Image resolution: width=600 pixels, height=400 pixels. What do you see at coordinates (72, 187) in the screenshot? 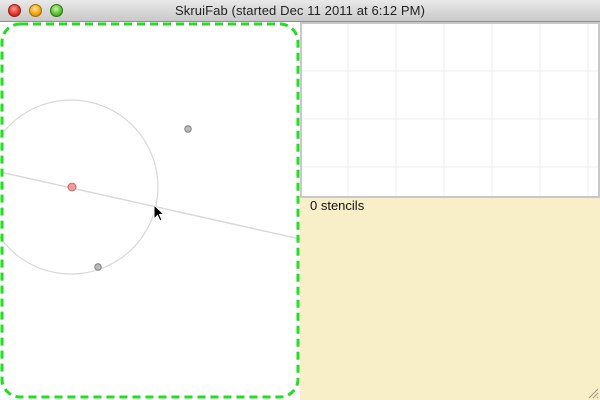
I see `center-point` at bounding box center [72, 187].